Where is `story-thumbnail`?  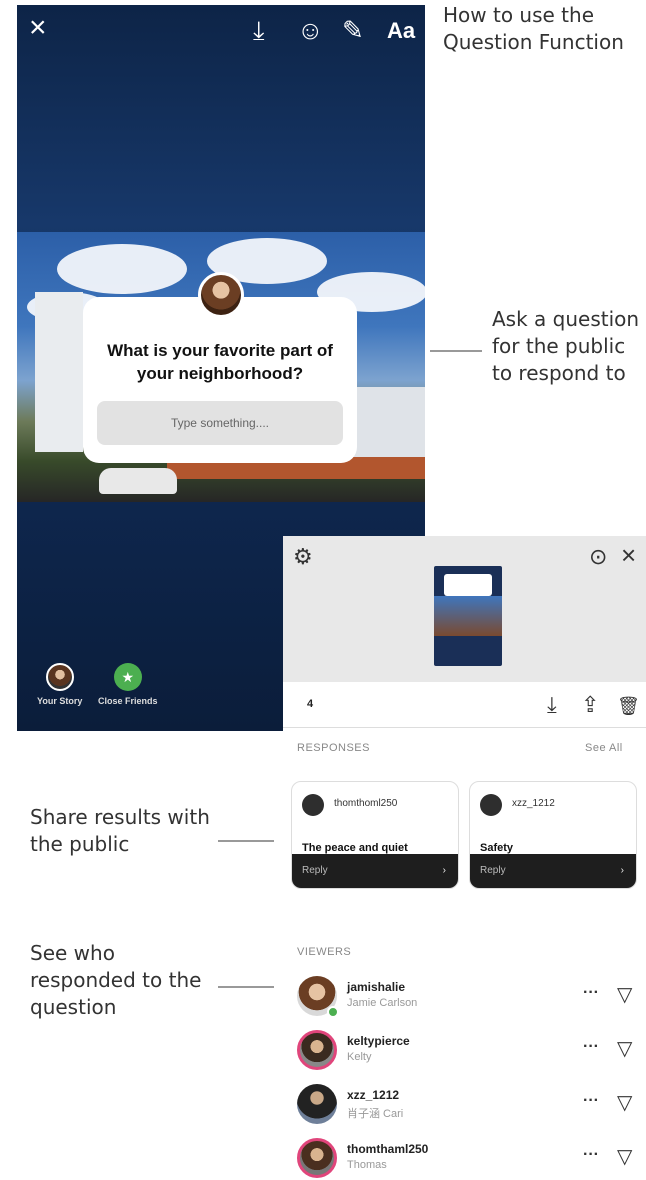
story-thumbnail is located at coordinates (468, 616).